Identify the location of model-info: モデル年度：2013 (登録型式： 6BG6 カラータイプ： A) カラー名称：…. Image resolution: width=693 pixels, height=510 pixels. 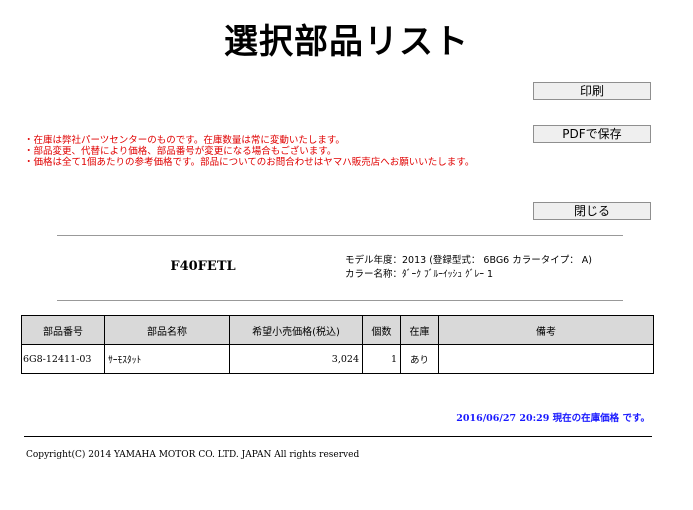
(468, 268).